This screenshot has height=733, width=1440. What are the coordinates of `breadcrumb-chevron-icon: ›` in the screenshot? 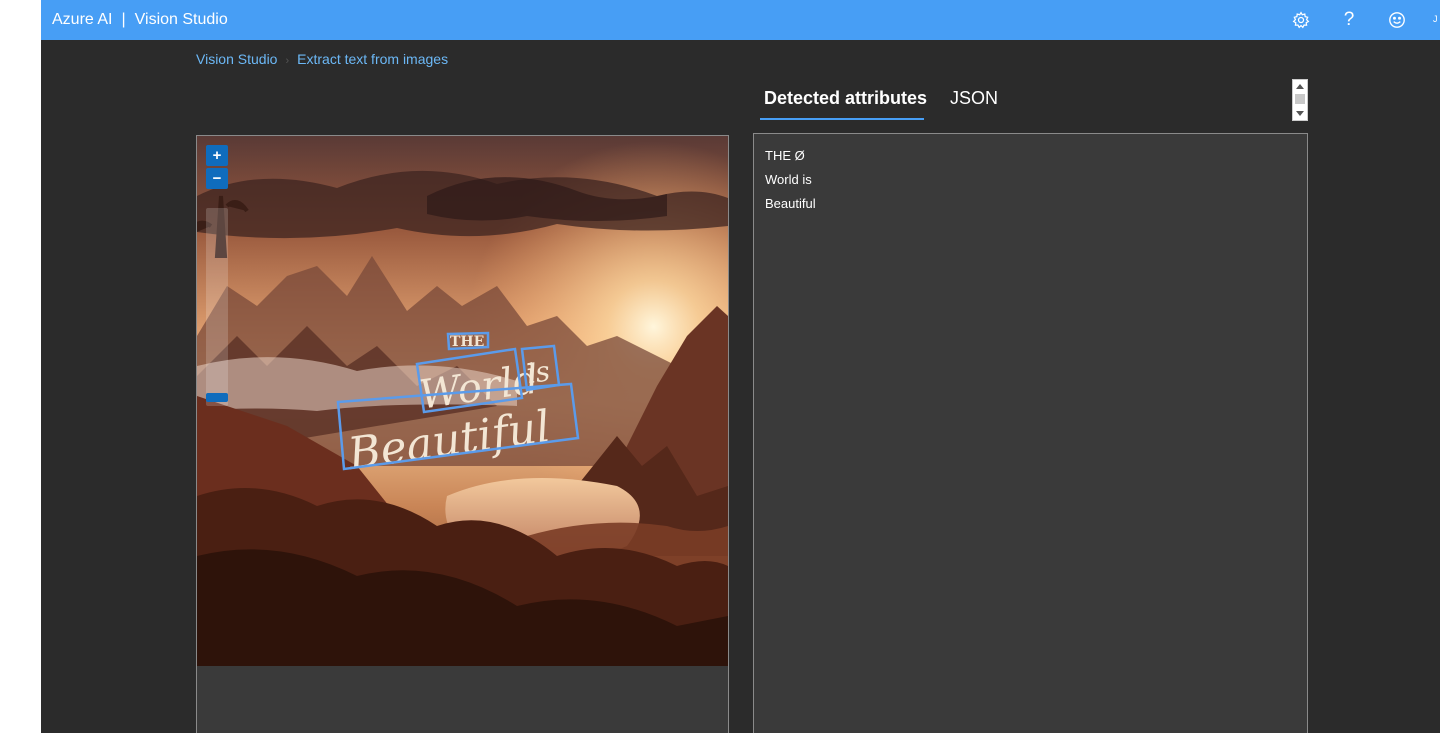 It's located at (287, 61).